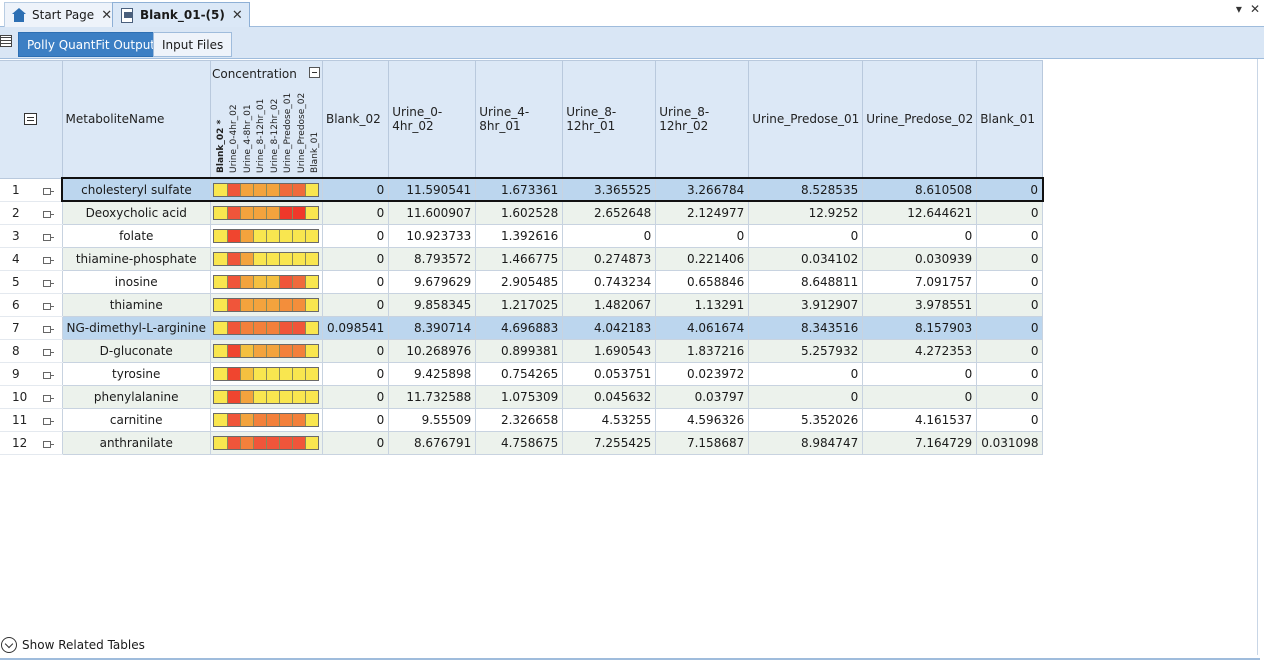 The height and width of the screenshot is (665, 1264). I want to click on column-header-blank-02: Blank_02, so click(355, 119).